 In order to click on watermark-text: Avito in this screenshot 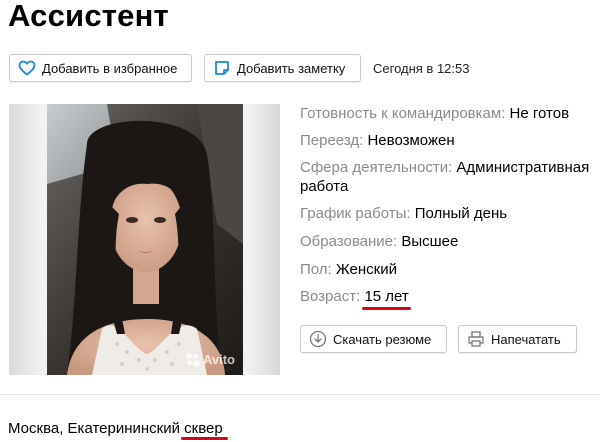, I will do `click(218, 359)`.